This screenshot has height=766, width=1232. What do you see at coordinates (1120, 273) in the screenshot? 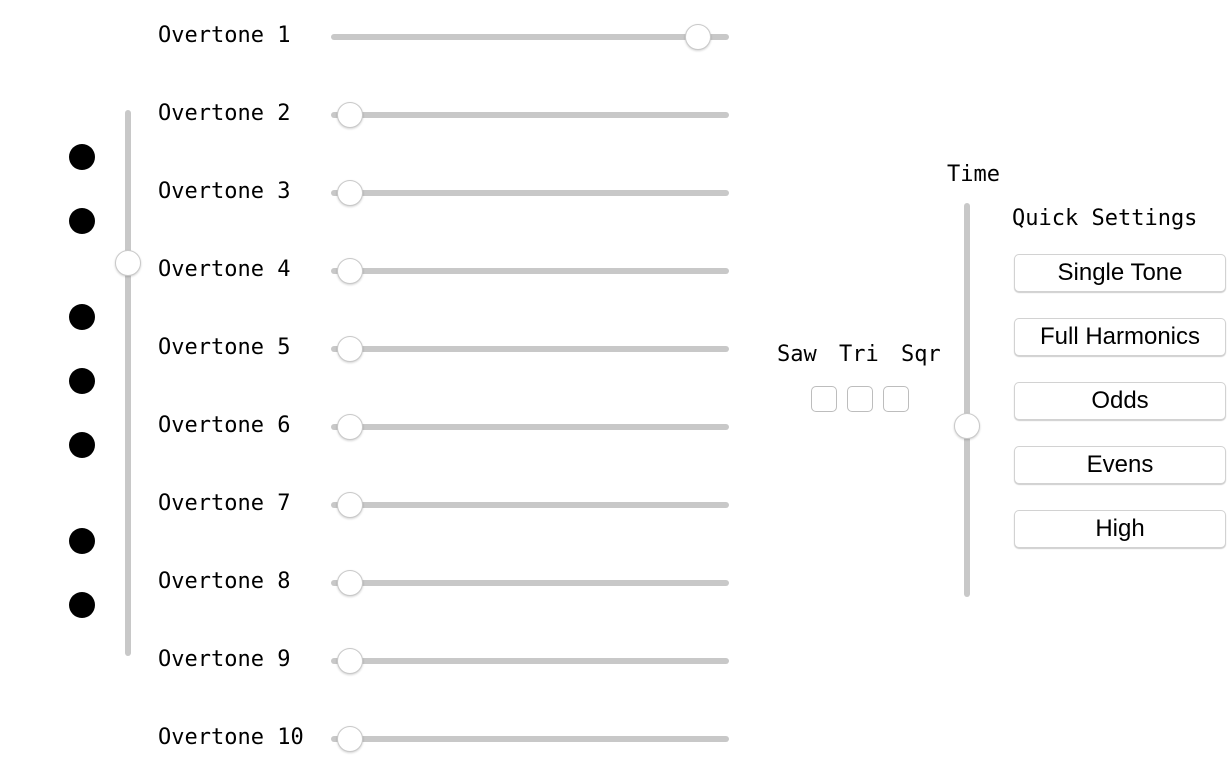
I see `single-tone-button: Single Tone` at bounding box center [1120, 273].